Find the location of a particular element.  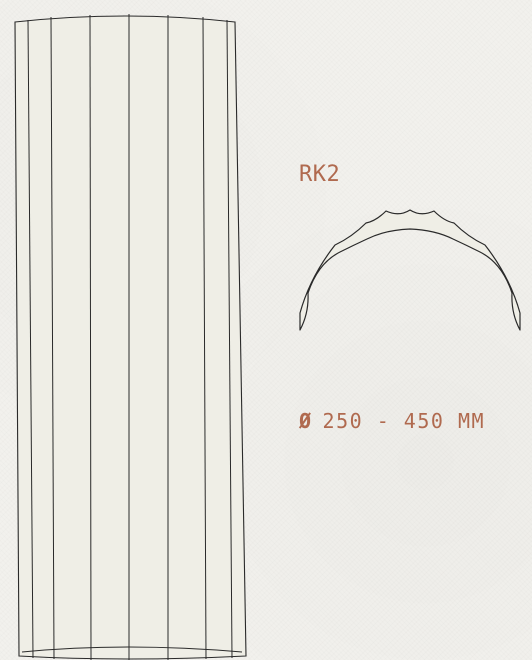

model-label: RK2 is located at coordinates (320, 174).